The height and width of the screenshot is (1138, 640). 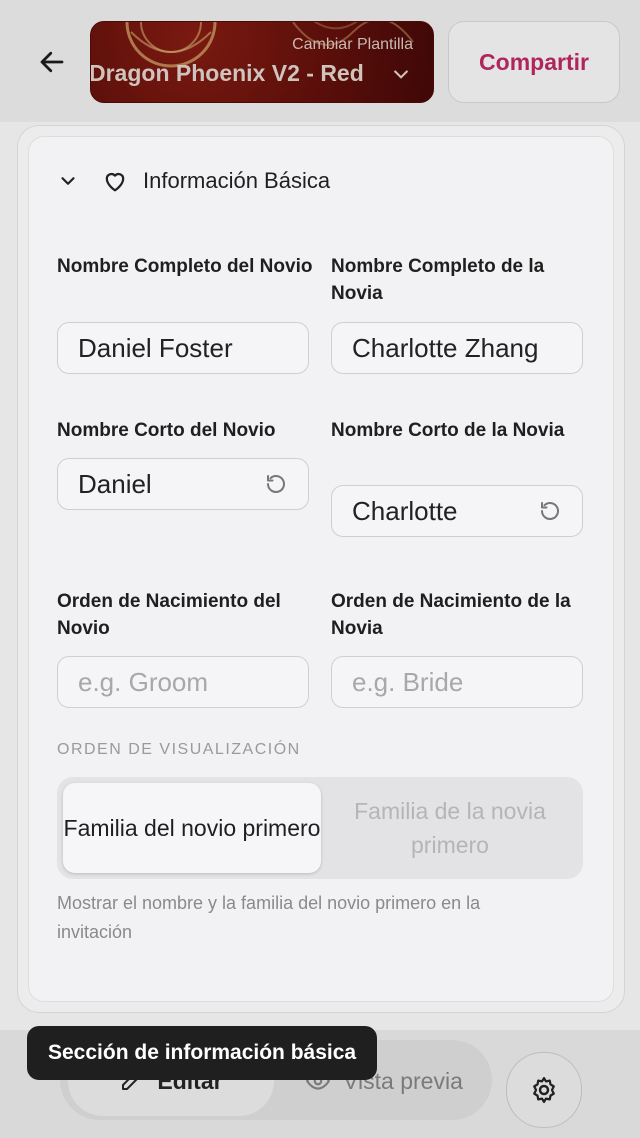 I want to click on bride-family-first-option: Familia de la novia primero, so click(x=450, y=828).